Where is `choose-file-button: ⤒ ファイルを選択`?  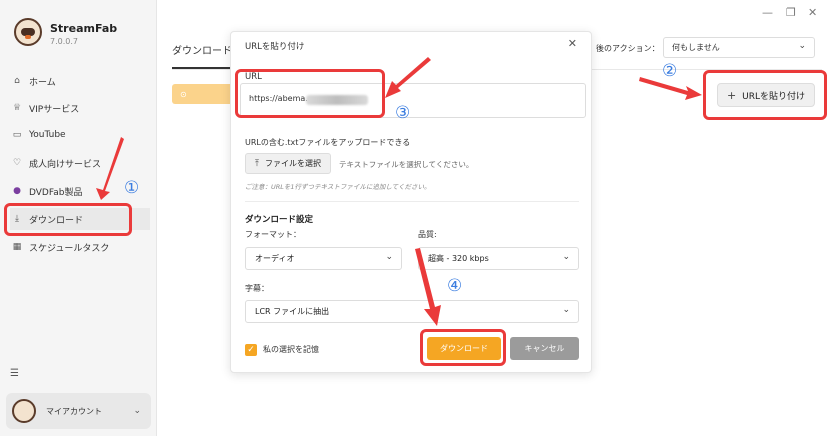 choose-file-button: ⤒ ファイルを選択 is located at coordinates (288, 163).